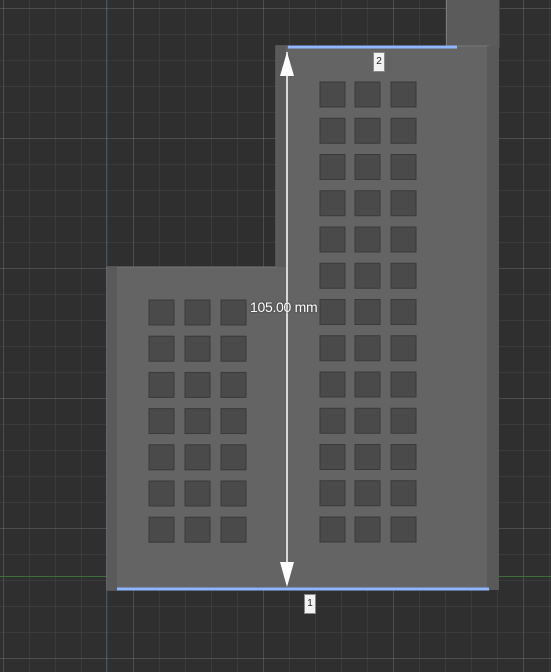 The height and width of the screenshot is (672, 551). Describe the element at coordinates (281, 156) in the screenshot. I see `tower-left-edge` at that location.